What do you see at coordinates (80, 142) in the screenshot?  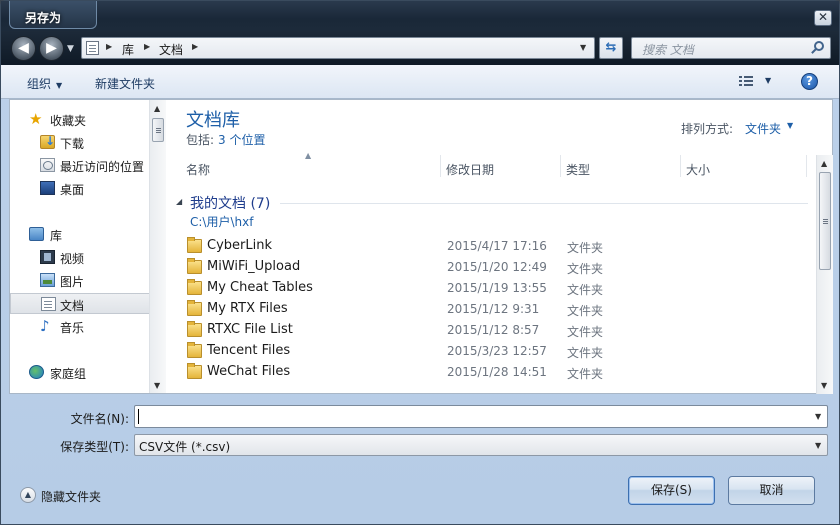 I see `sidebar-item-downloads: 下载` at bounding box center [80, 142].